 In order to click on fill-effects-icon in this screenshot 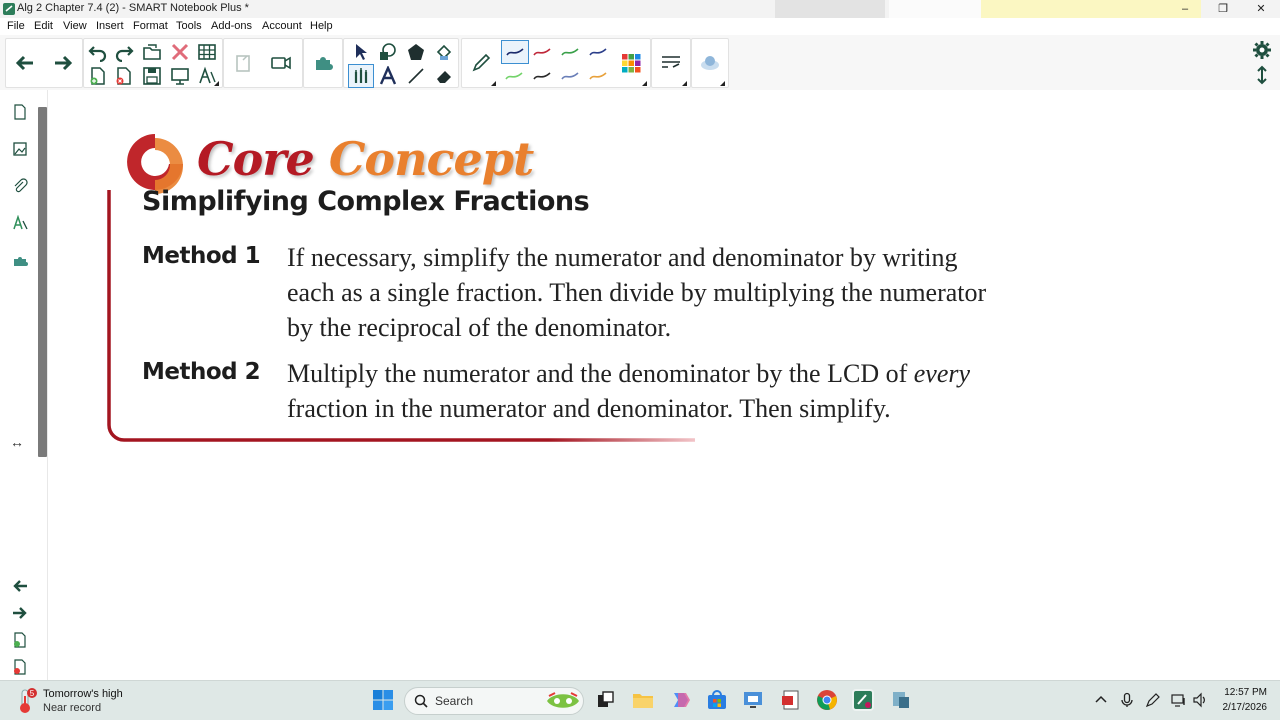, I will do `click(710, 63)`.